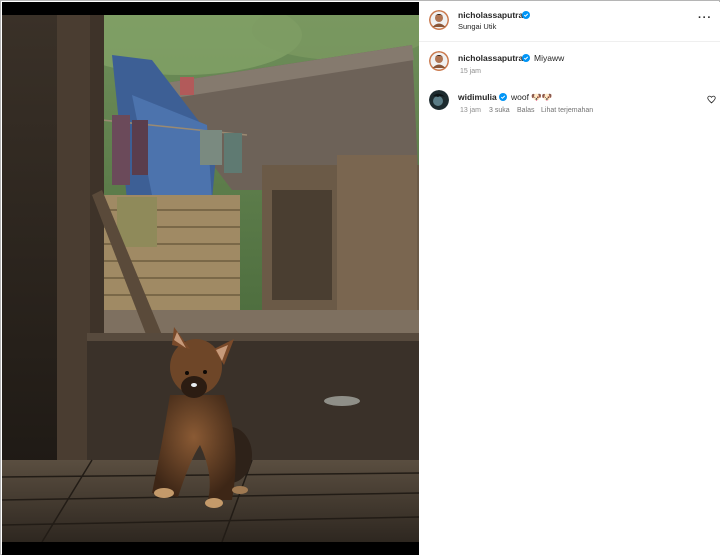  I want to click on comment-text: Miyaww, so click(549, 58).